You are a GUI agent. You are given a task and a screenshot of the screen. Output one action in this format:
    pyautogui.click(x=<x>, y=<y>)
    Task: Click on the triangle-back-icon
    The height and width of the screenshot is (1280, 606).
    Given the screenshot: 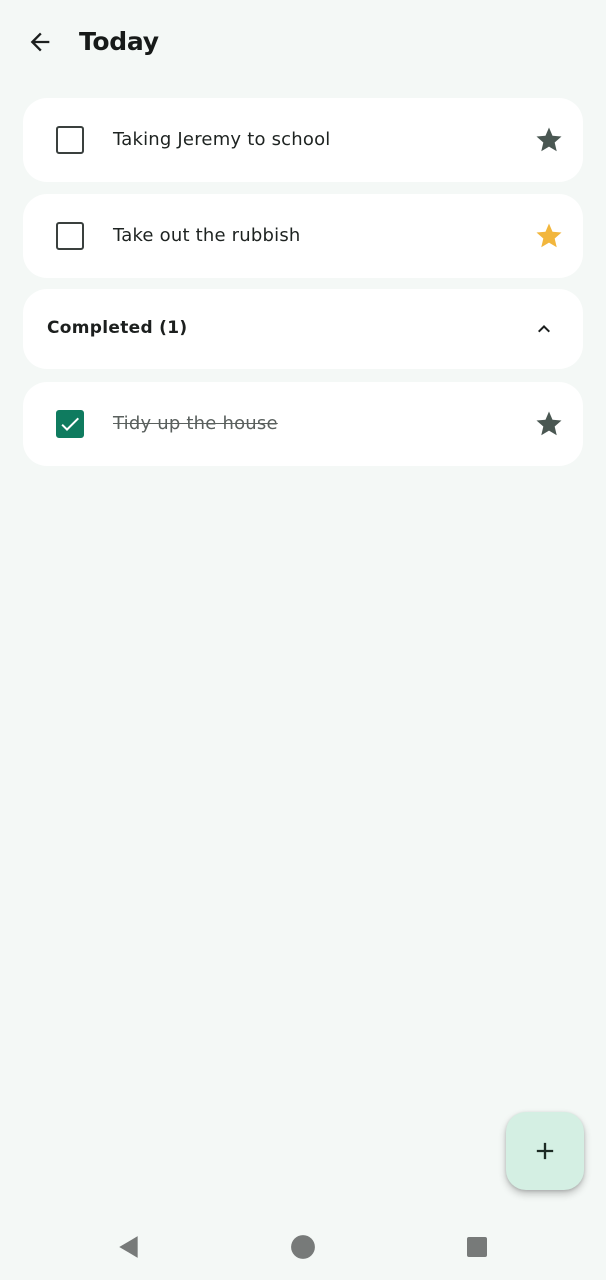 What is the action you would take?
    pyautogui.click(x=128, y=1247)
    